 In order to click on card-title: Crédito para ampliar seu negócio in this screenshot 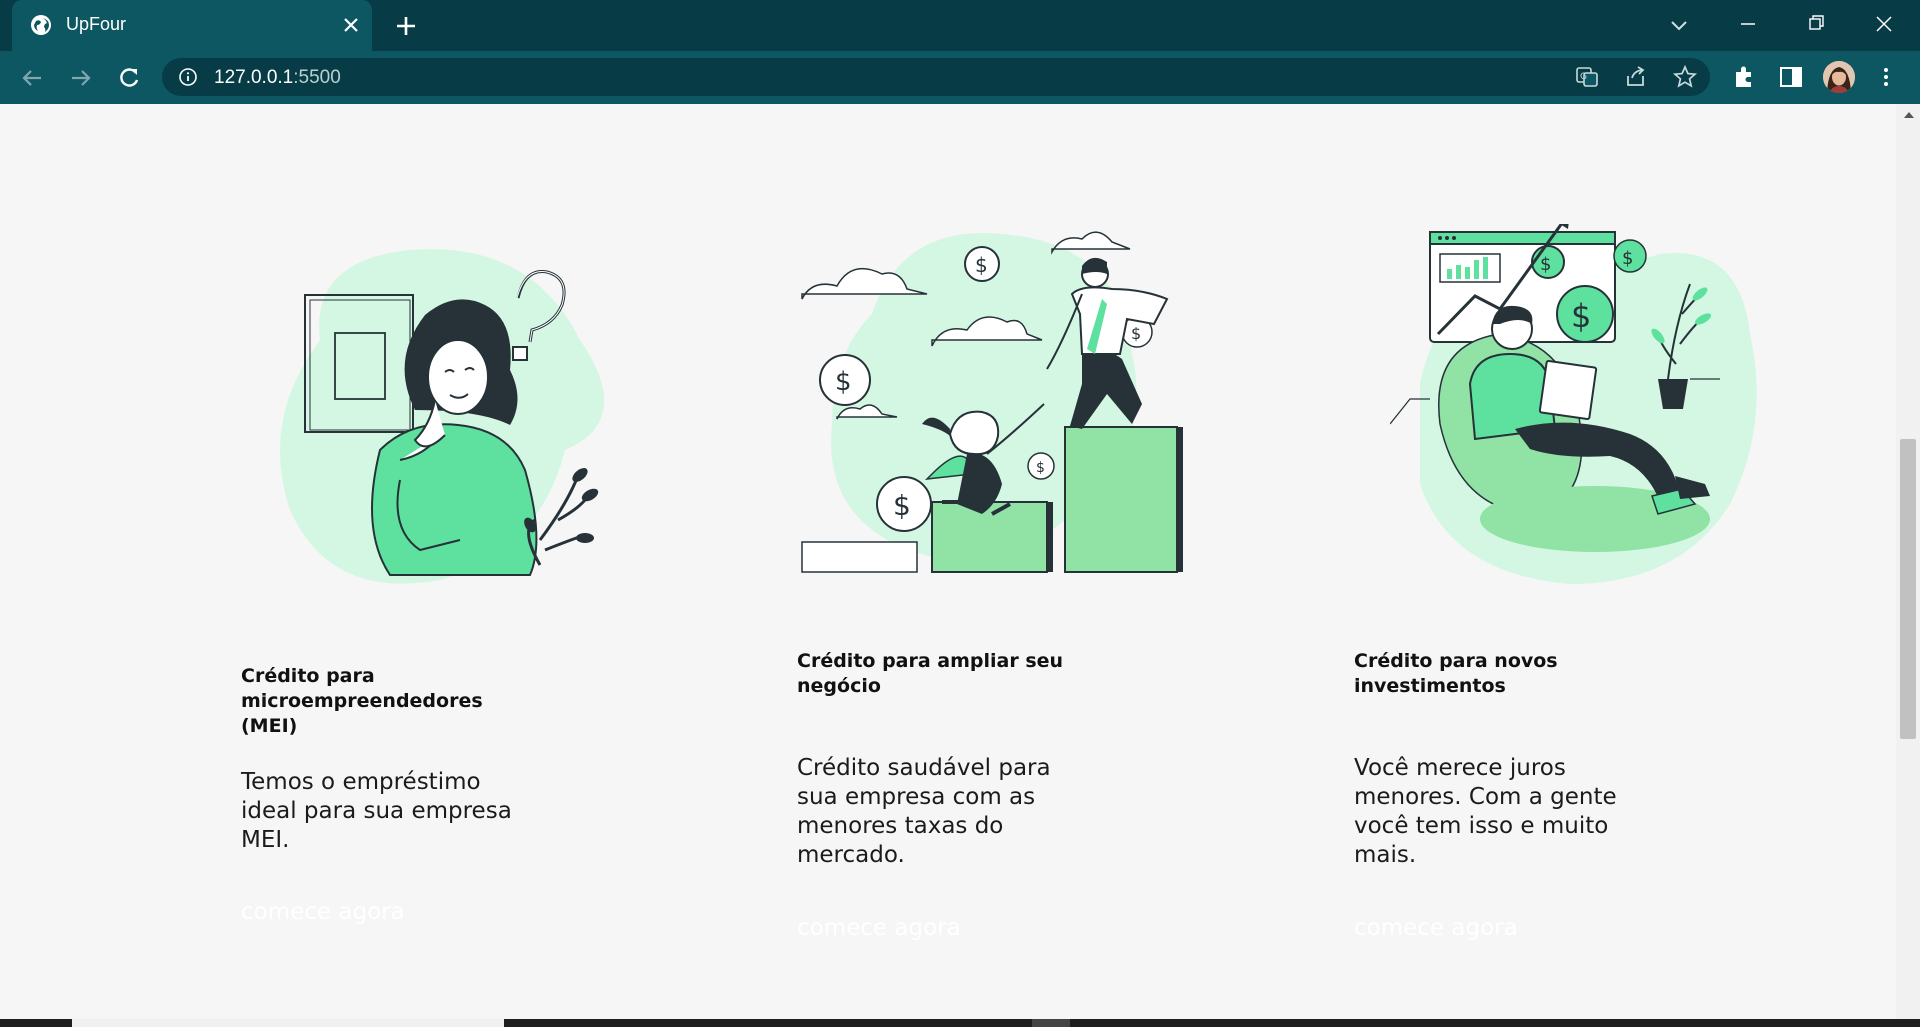, I will do `click(930, 673)`.